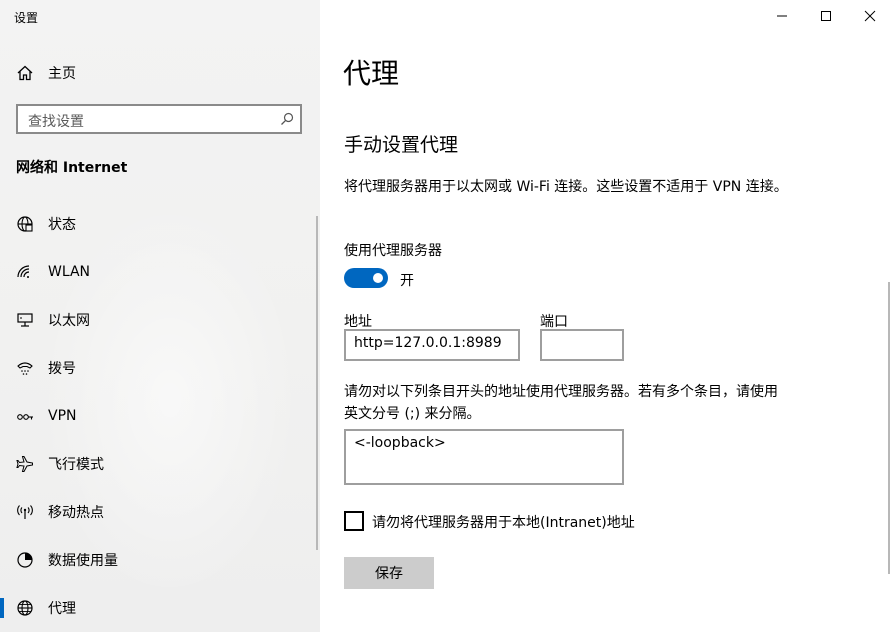  What do you see at coordinates (25, 560) in the screenshot?
I see `data-usage-icon` at bounding box center [25, 560].